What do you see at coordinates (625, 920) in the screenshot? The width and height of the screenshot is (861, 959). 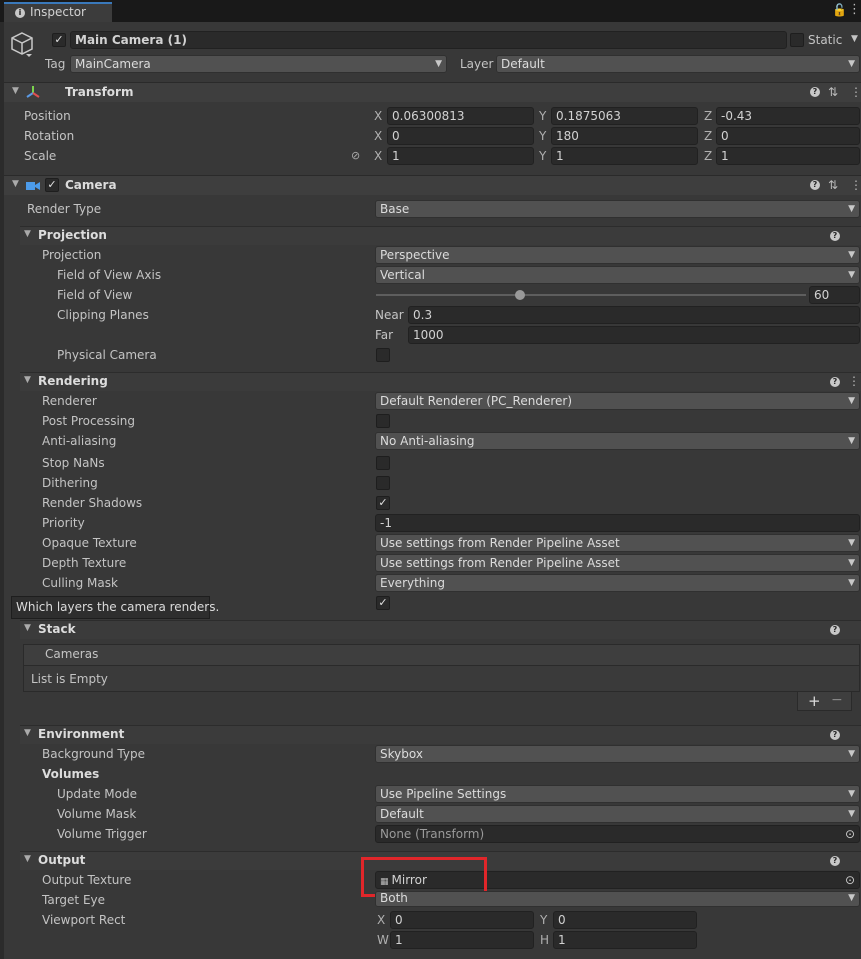 I see `viewport-y-field: 0` at bounding box center [625, 920].